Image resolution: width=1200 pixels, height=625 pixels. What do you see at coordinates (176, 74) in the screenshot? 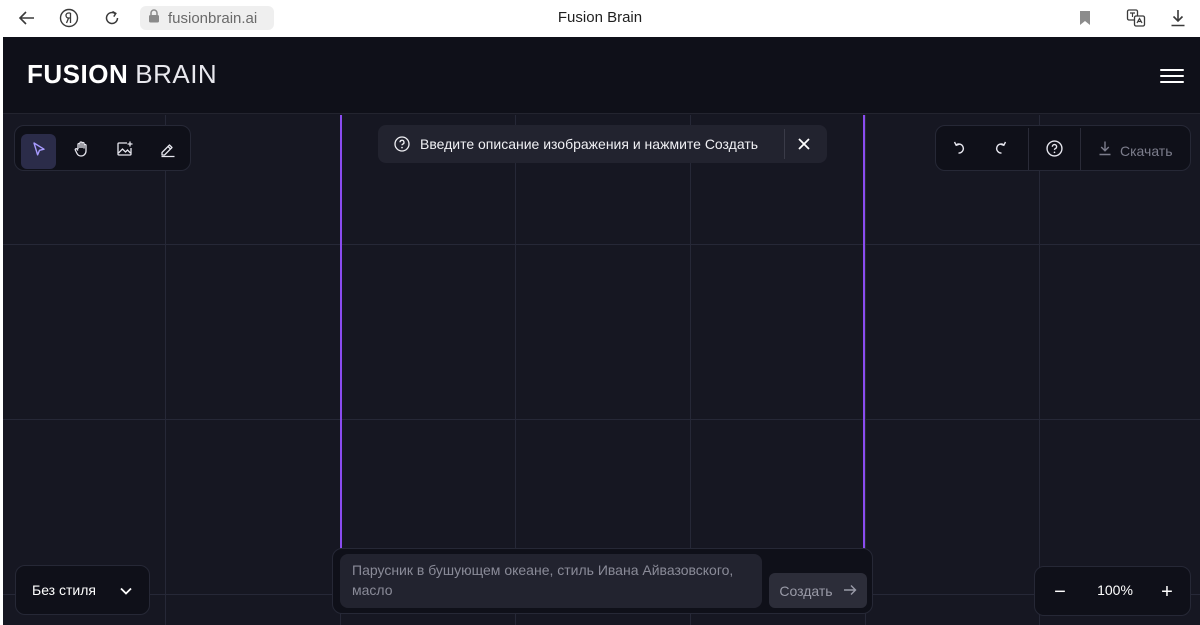
I see `logo-light: BRAIN` at bounding box center [176, 74].